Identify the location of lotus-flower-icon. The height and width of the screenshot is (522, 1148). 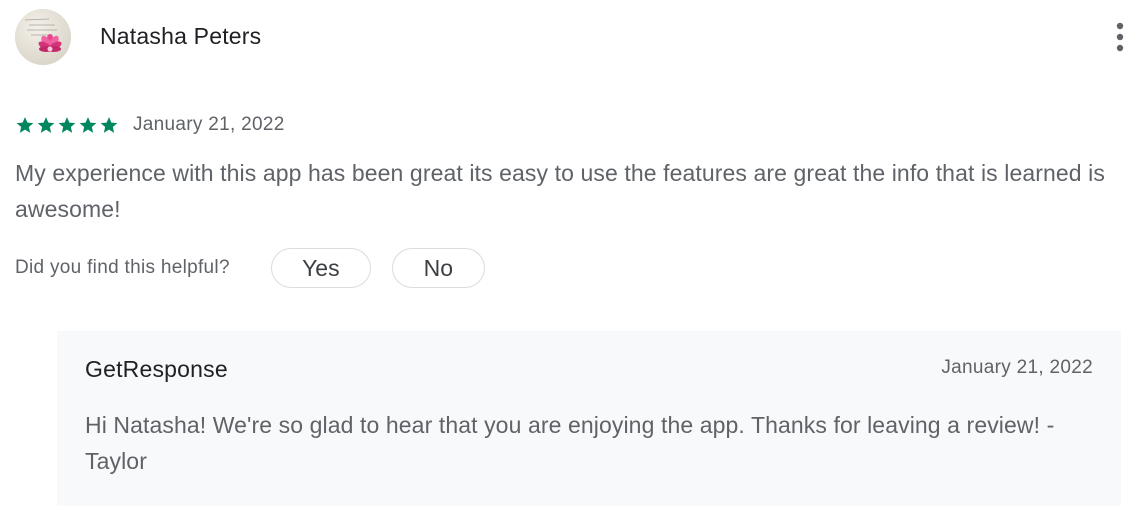
(43, 37).